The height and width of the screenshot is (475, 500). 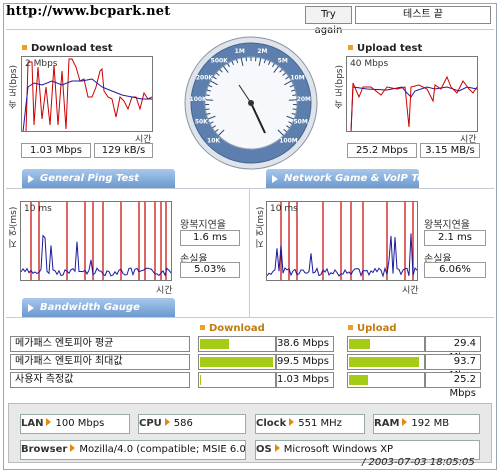 I want to click on download-graph: 2 Mbps, so click(x=87, y=94).